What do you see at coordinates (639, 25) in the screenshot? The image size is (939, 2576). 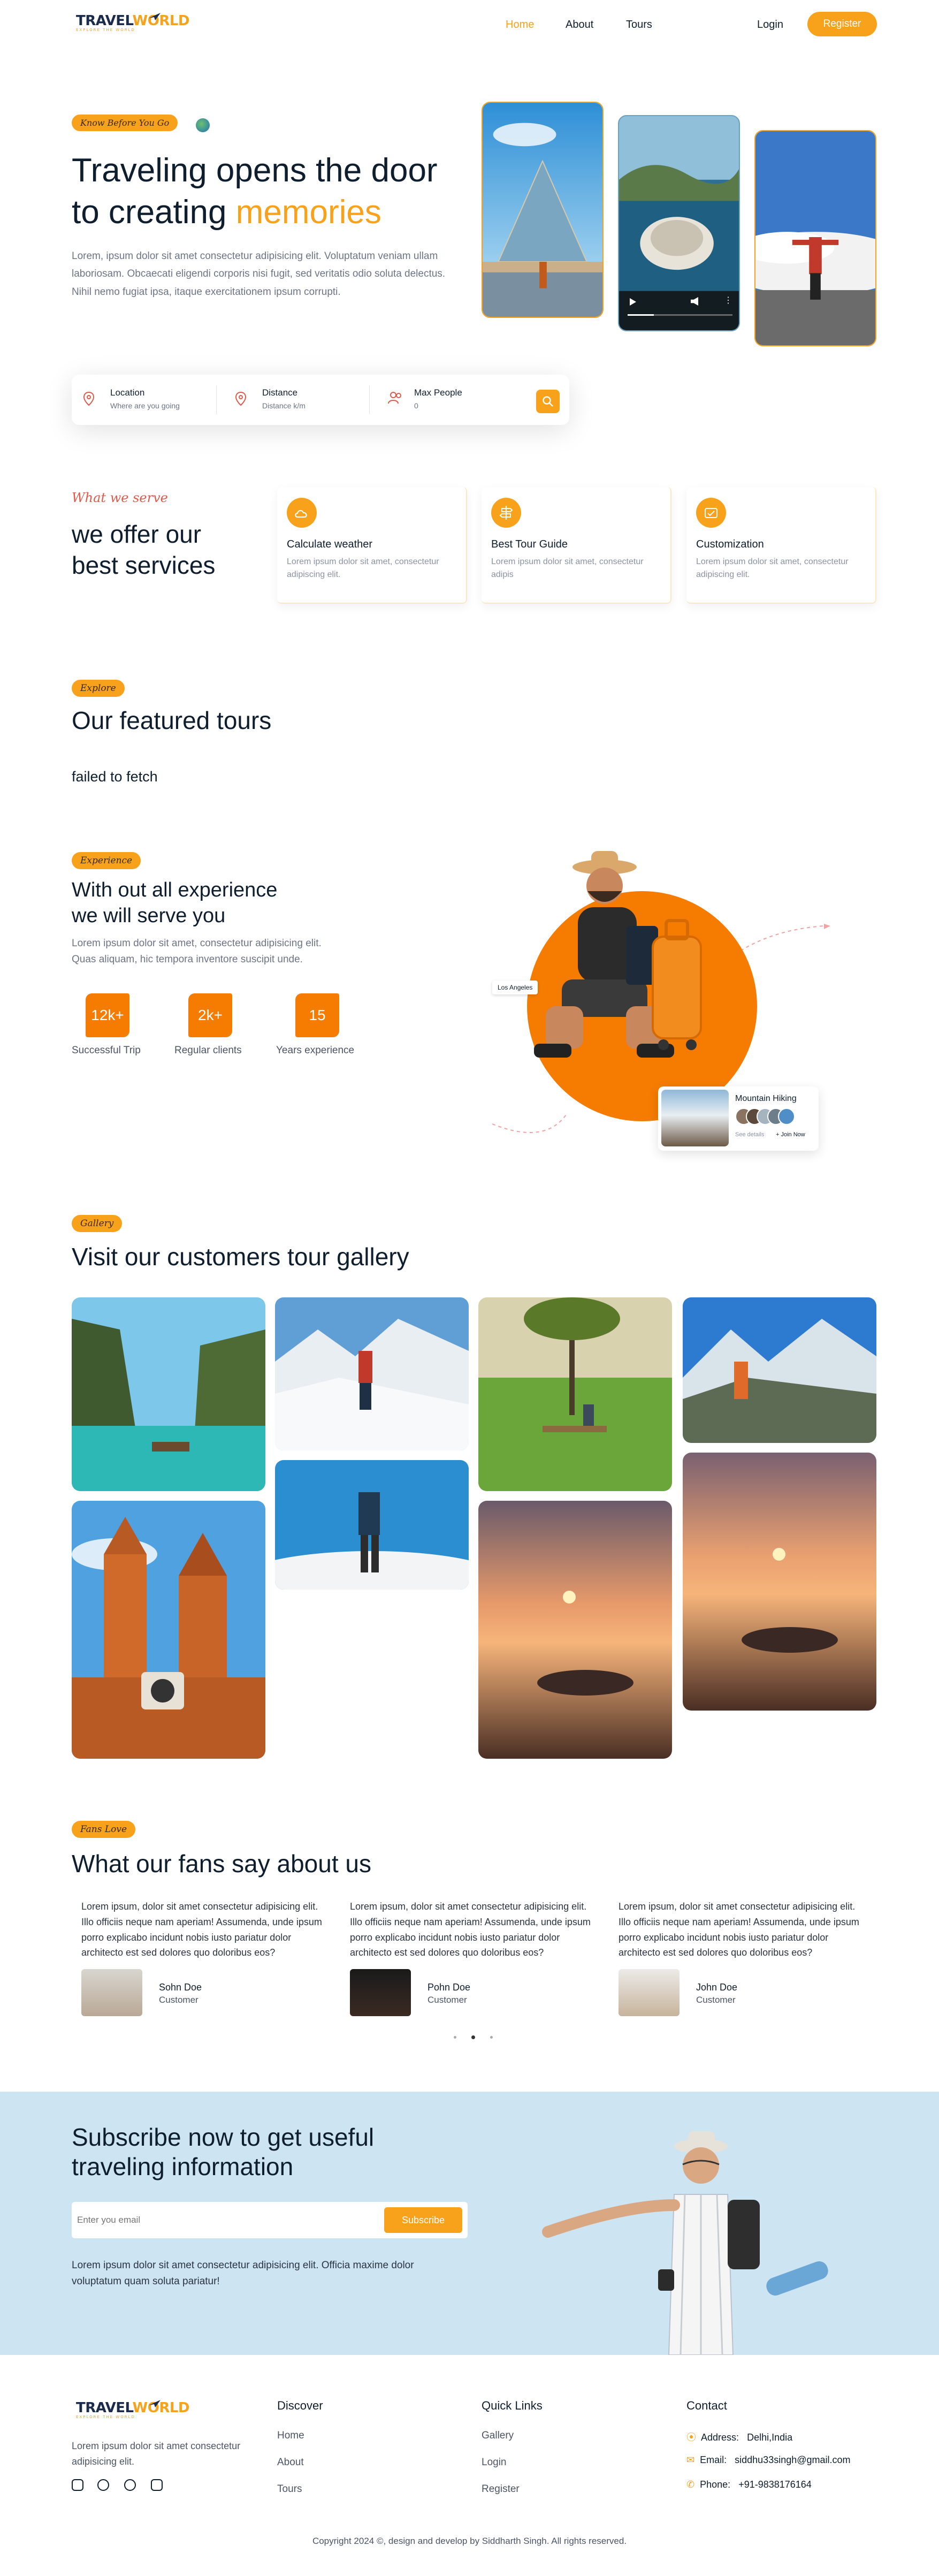 I see `nav-tours: Tours` at bounding box center [639, 25].